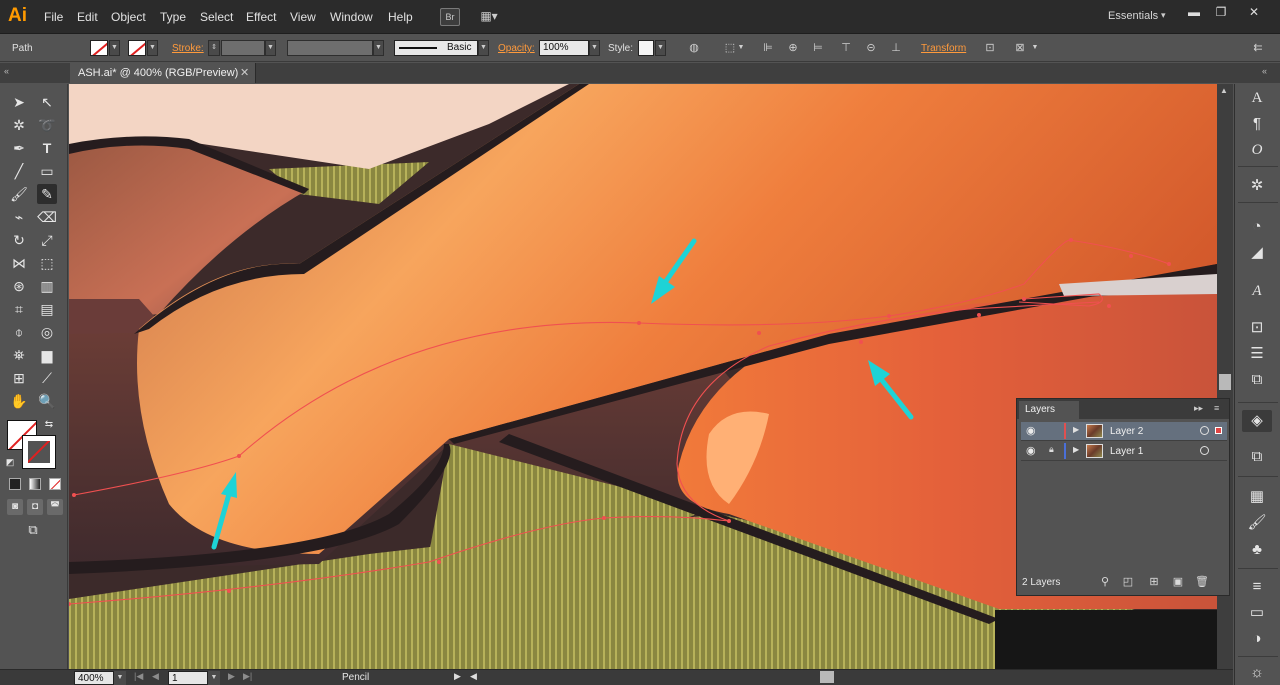 Image resolution: width=1280 pixels, height=685 pixels. I want to click on control-panel-menu-icon: ⇇, so click(1258, 48).